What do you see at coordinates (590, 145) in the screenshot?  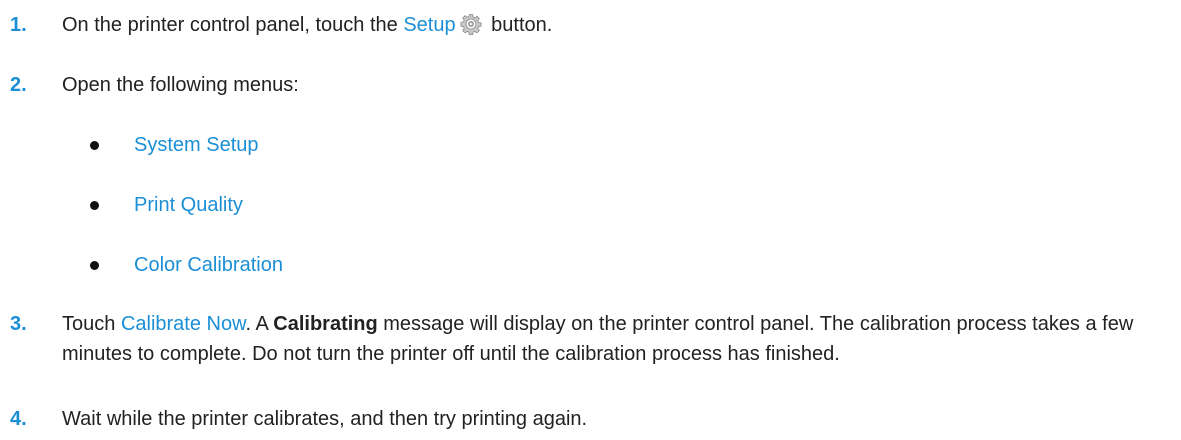 I see `list-item: System Setup` at bounding box center [590, 145].